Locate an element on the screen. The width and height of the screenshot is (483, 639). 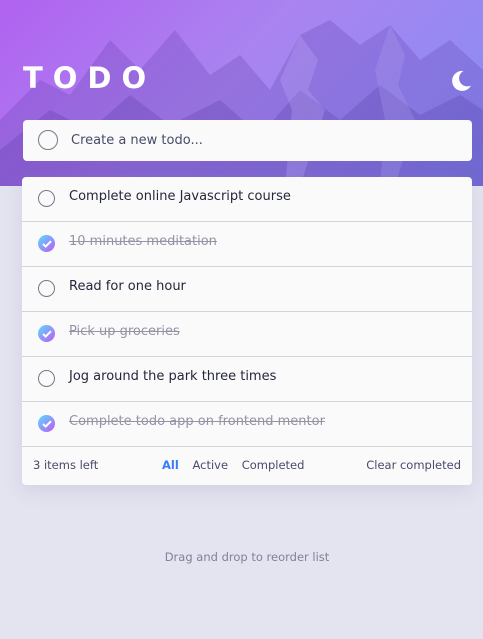
todo-text: Pick up groceries is located at coordinates (124, 331).